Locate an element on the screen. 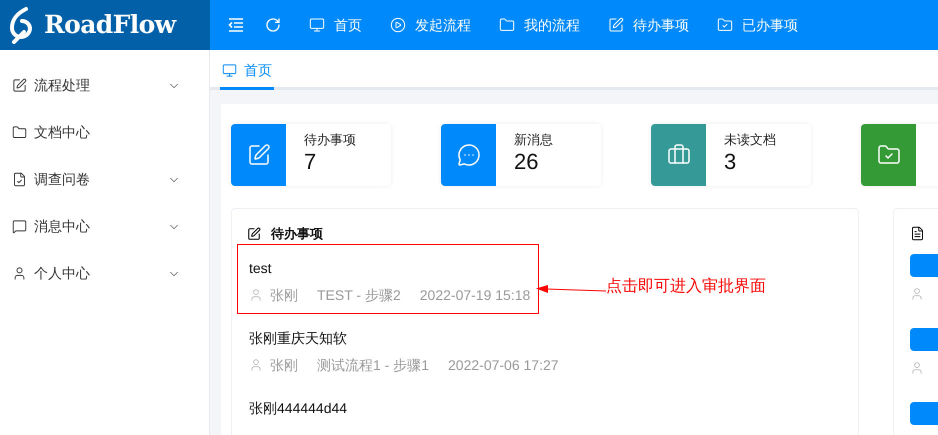  nav-link: 已办事项 is located at coordinates (757, 25).